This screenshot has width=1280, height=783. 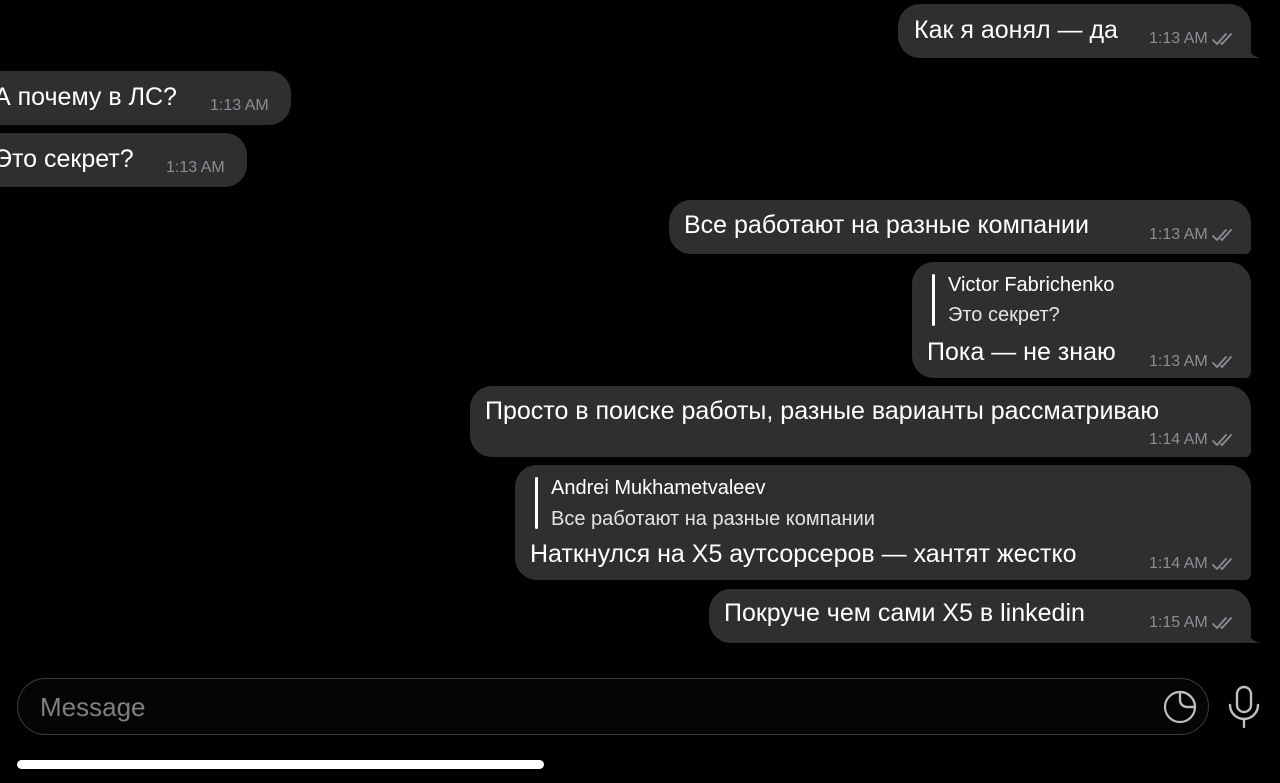 What do you see at coordinates (904, 613) in the screenshot?
I see `message-text: Покруче чем сами X5 в linkedin` at bounding box center [904, 613].